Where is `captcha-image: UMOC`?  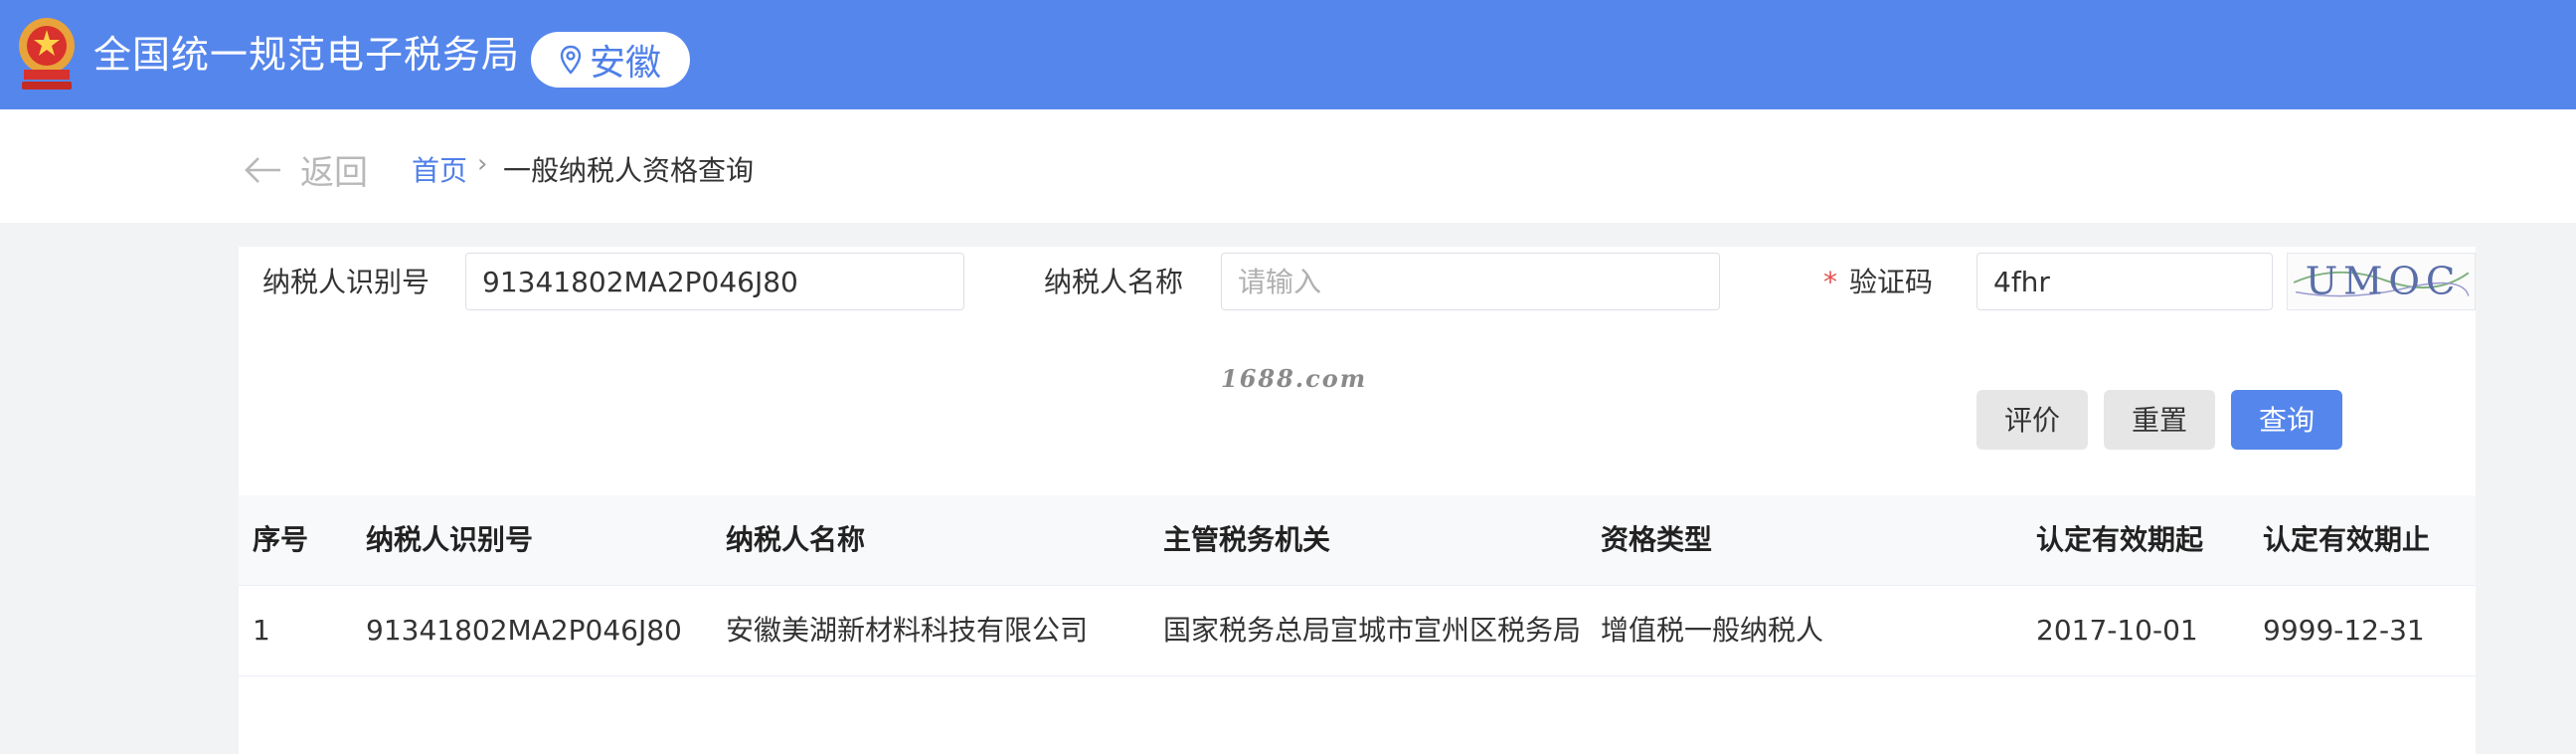 captcha-image: UMOC is located at coordinates (2381, 282).